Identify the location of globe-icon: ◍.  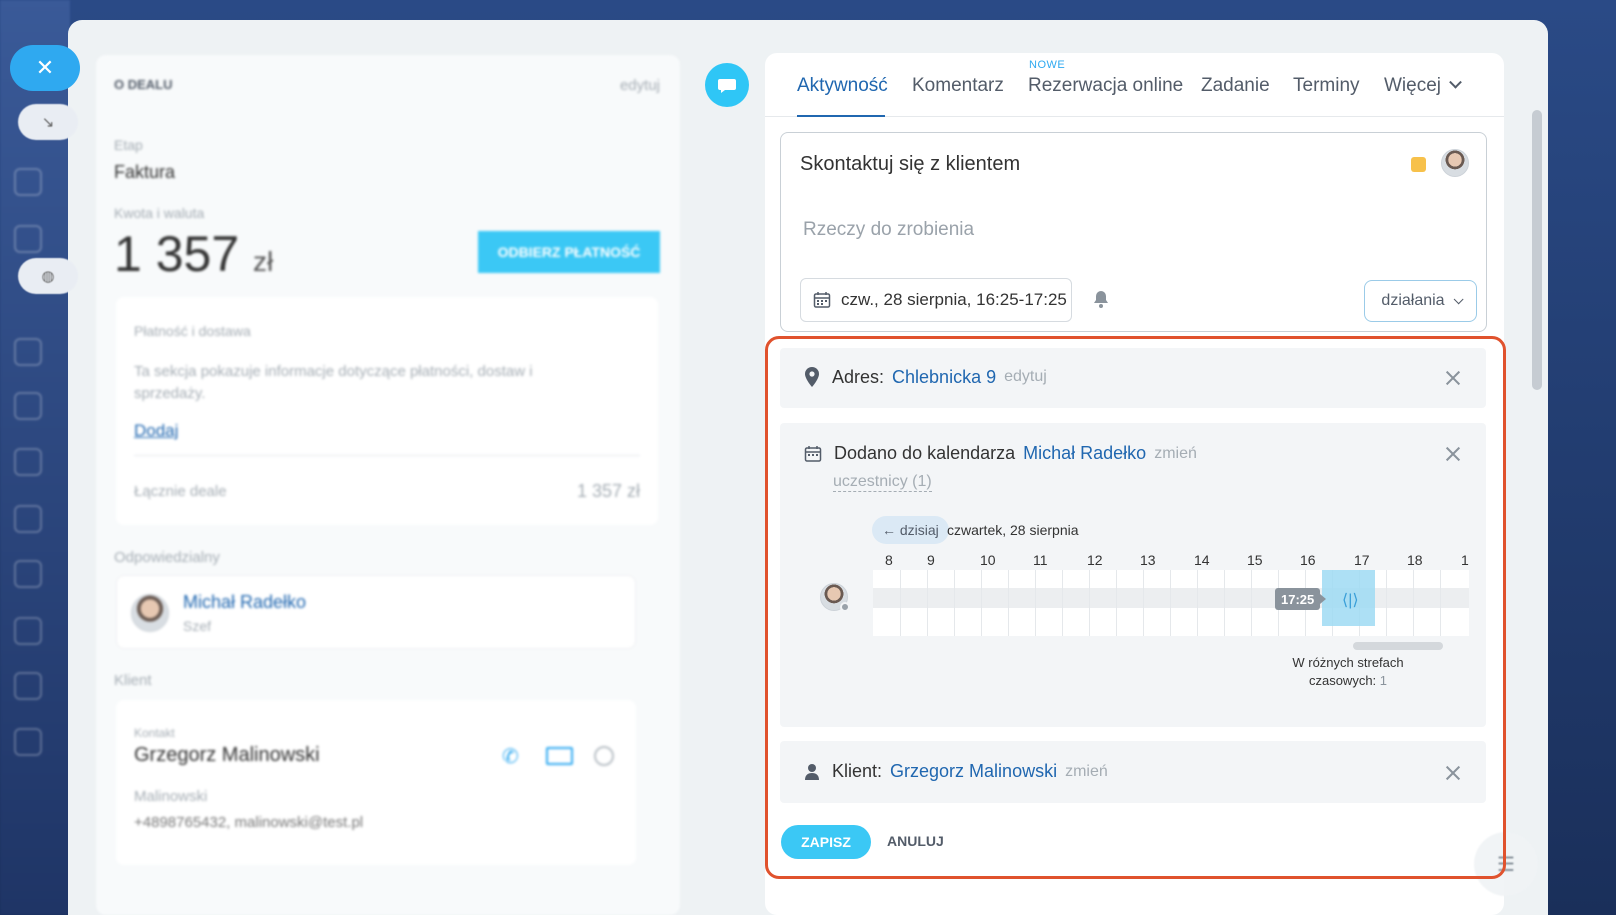
(48, 276).